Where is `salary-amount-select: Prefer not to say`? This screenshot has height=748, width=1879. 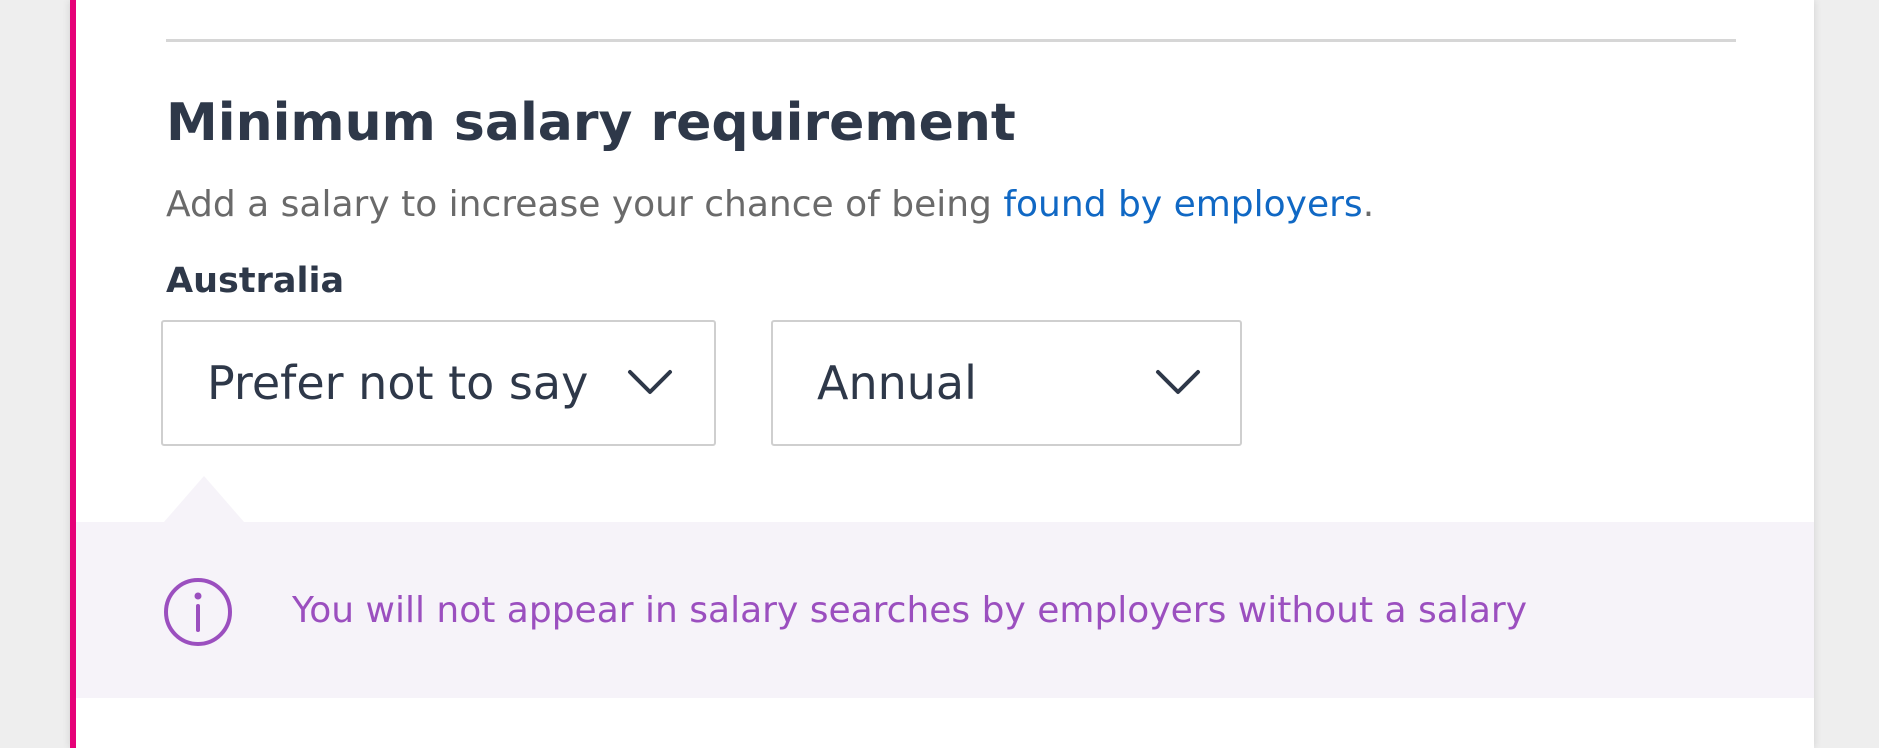
salary-amount-select: Prefer not to say is located at coordinates (438, 383).